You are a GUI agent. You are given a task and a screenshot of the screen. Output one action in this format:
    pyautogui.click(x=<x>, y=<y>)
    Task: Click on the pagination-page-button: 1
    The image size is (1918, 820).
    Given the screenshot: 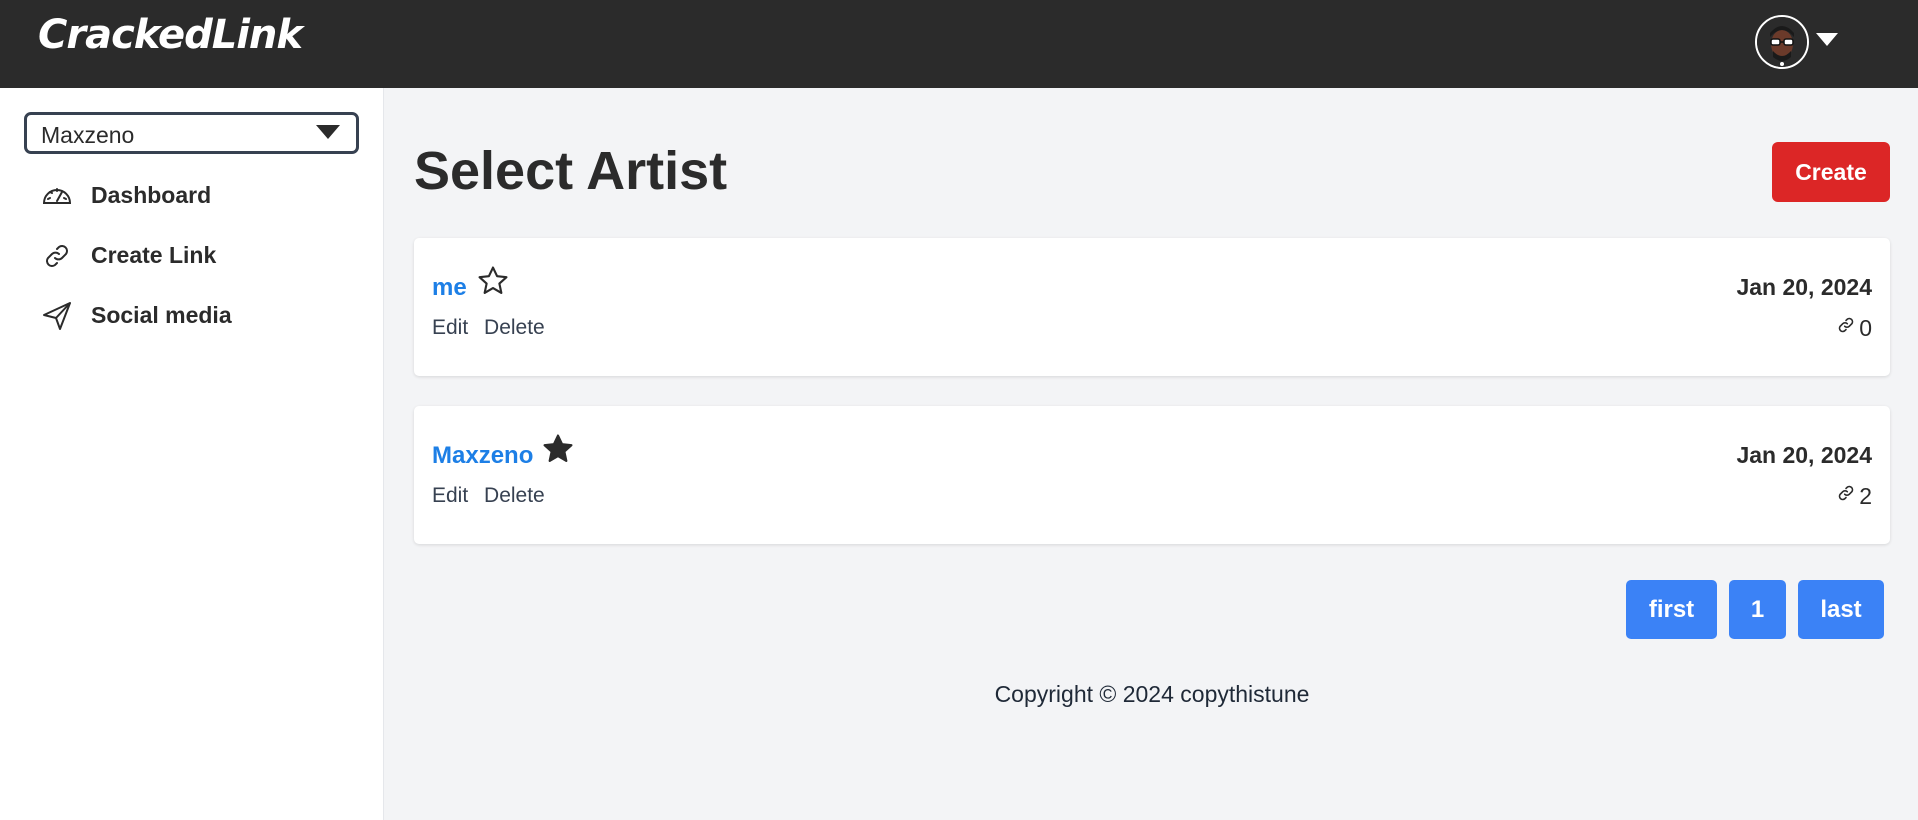 What is the action you would take?
    pyautogui.click(x=1757, y=609)
    